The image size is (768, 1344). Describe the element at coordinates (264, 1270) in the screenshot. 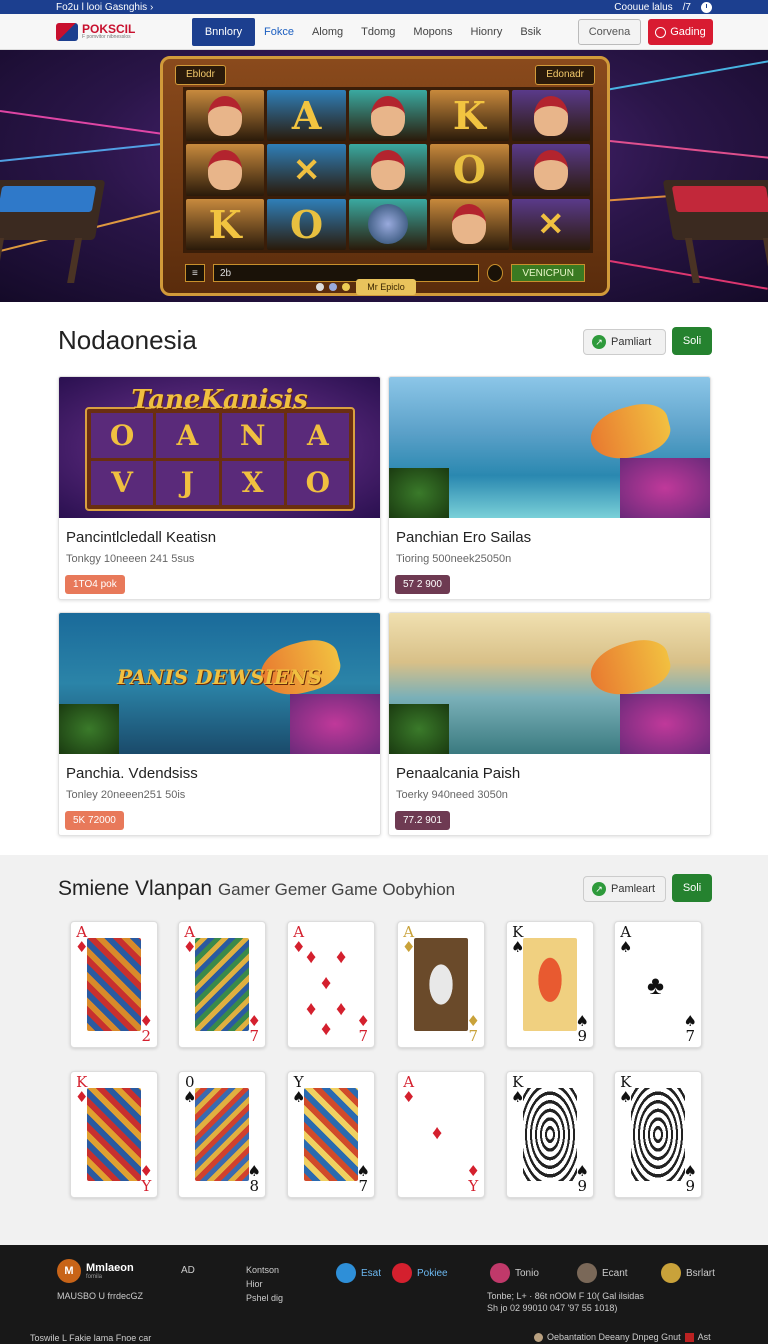

I see `footer-link: Kontson` at that location.